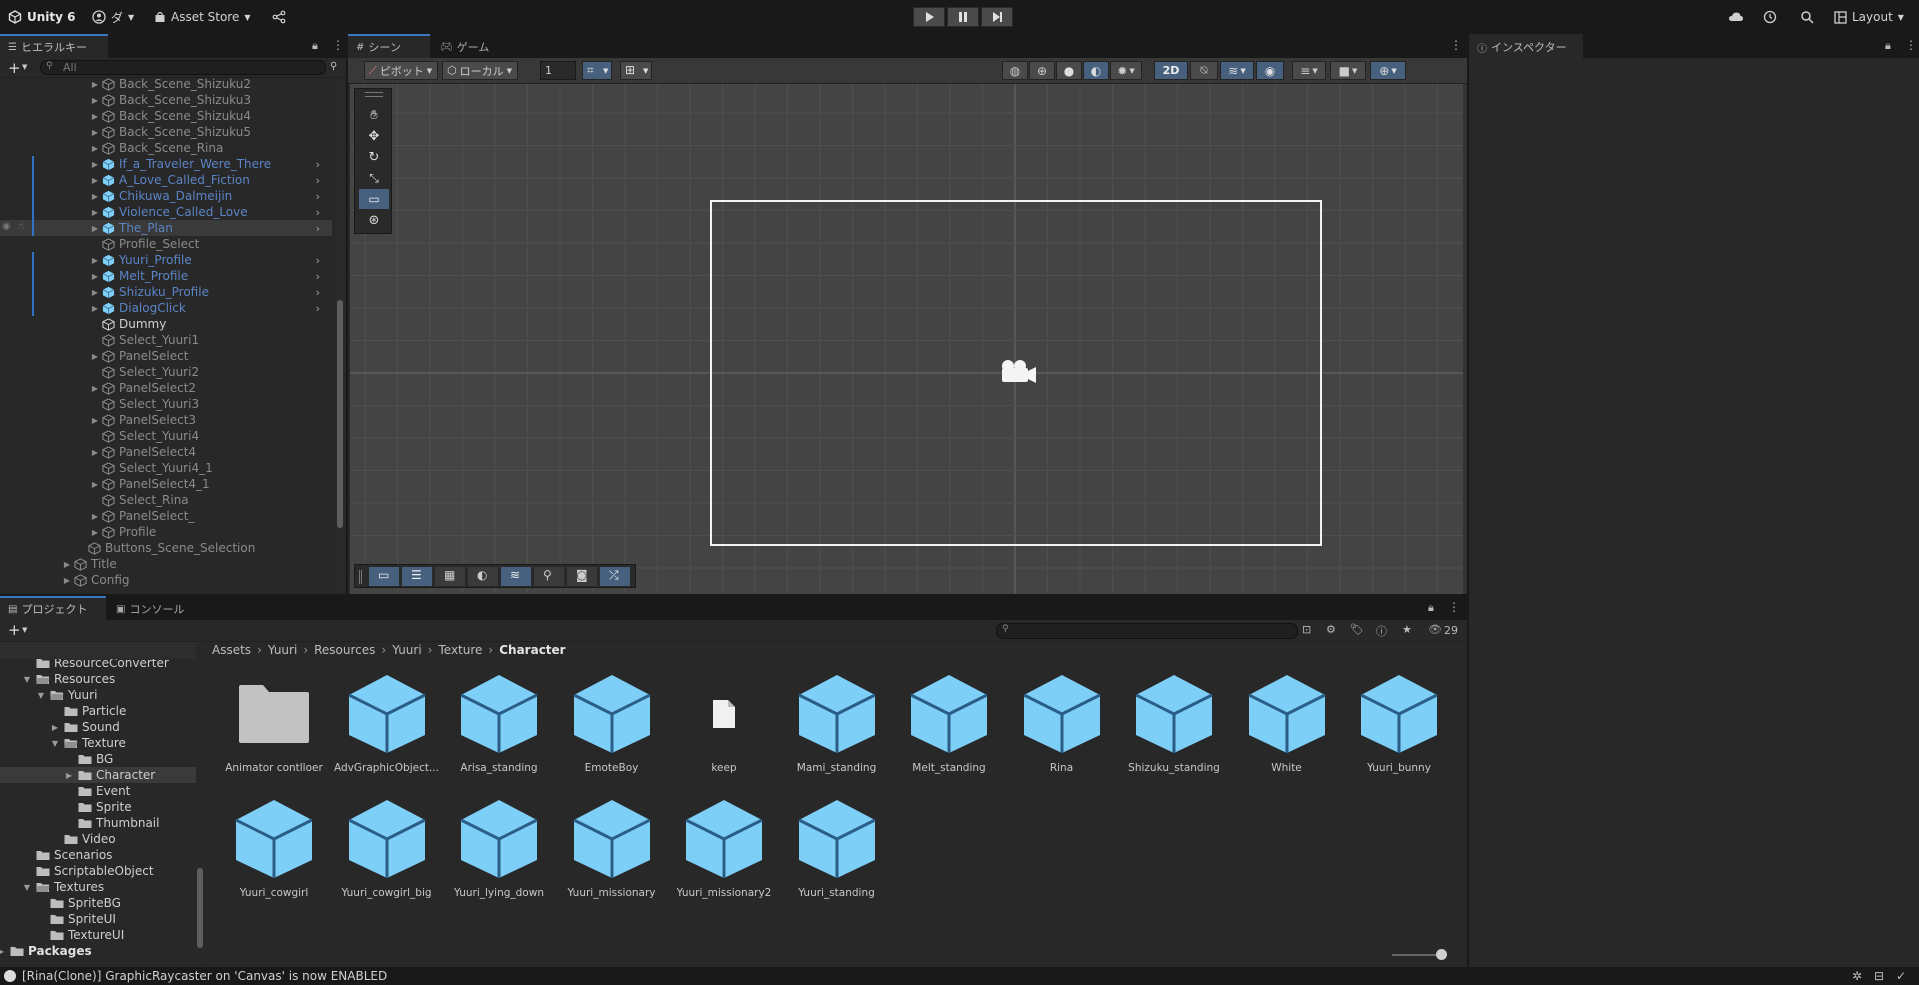 This screenshot has height=985, width=1919. Describe the element at coordinates (472, 46) in the screenshot. I see `tab-game: 🎮︎ ゲーム` at that location.